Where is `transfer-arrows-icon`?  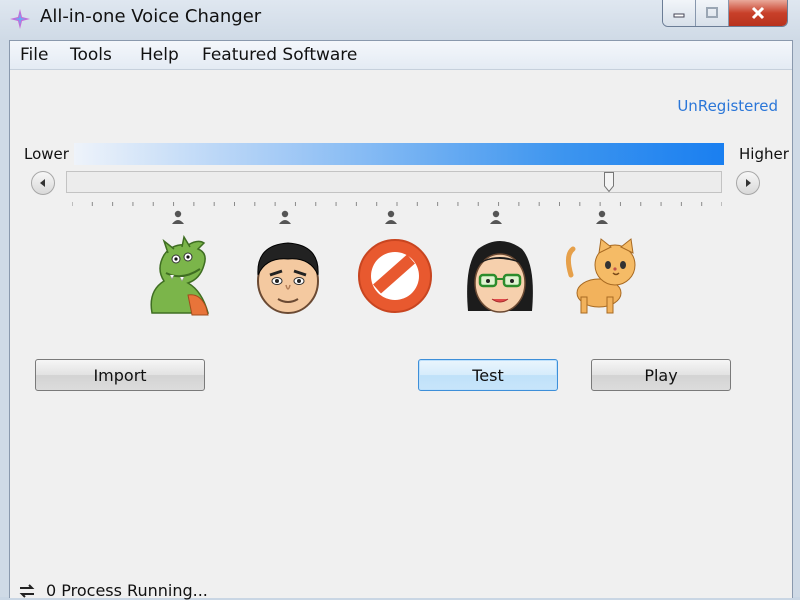
transfer-arrows-icon is located at coordinates (27, 590).